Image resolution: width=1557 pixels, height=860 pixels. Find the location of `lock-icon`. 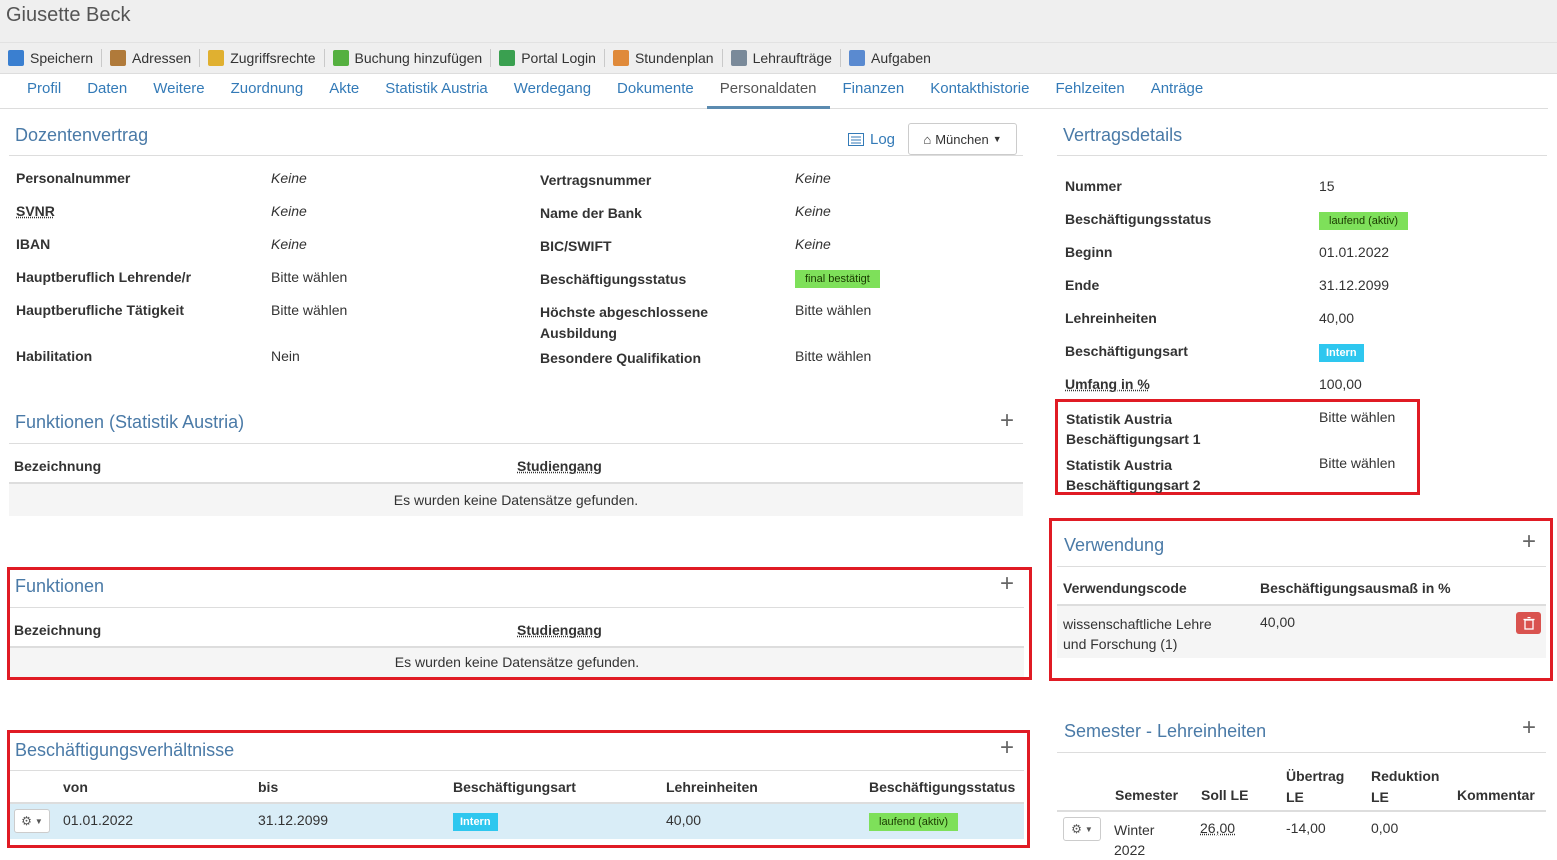

lock-icon is located at coordinates (216, 58).